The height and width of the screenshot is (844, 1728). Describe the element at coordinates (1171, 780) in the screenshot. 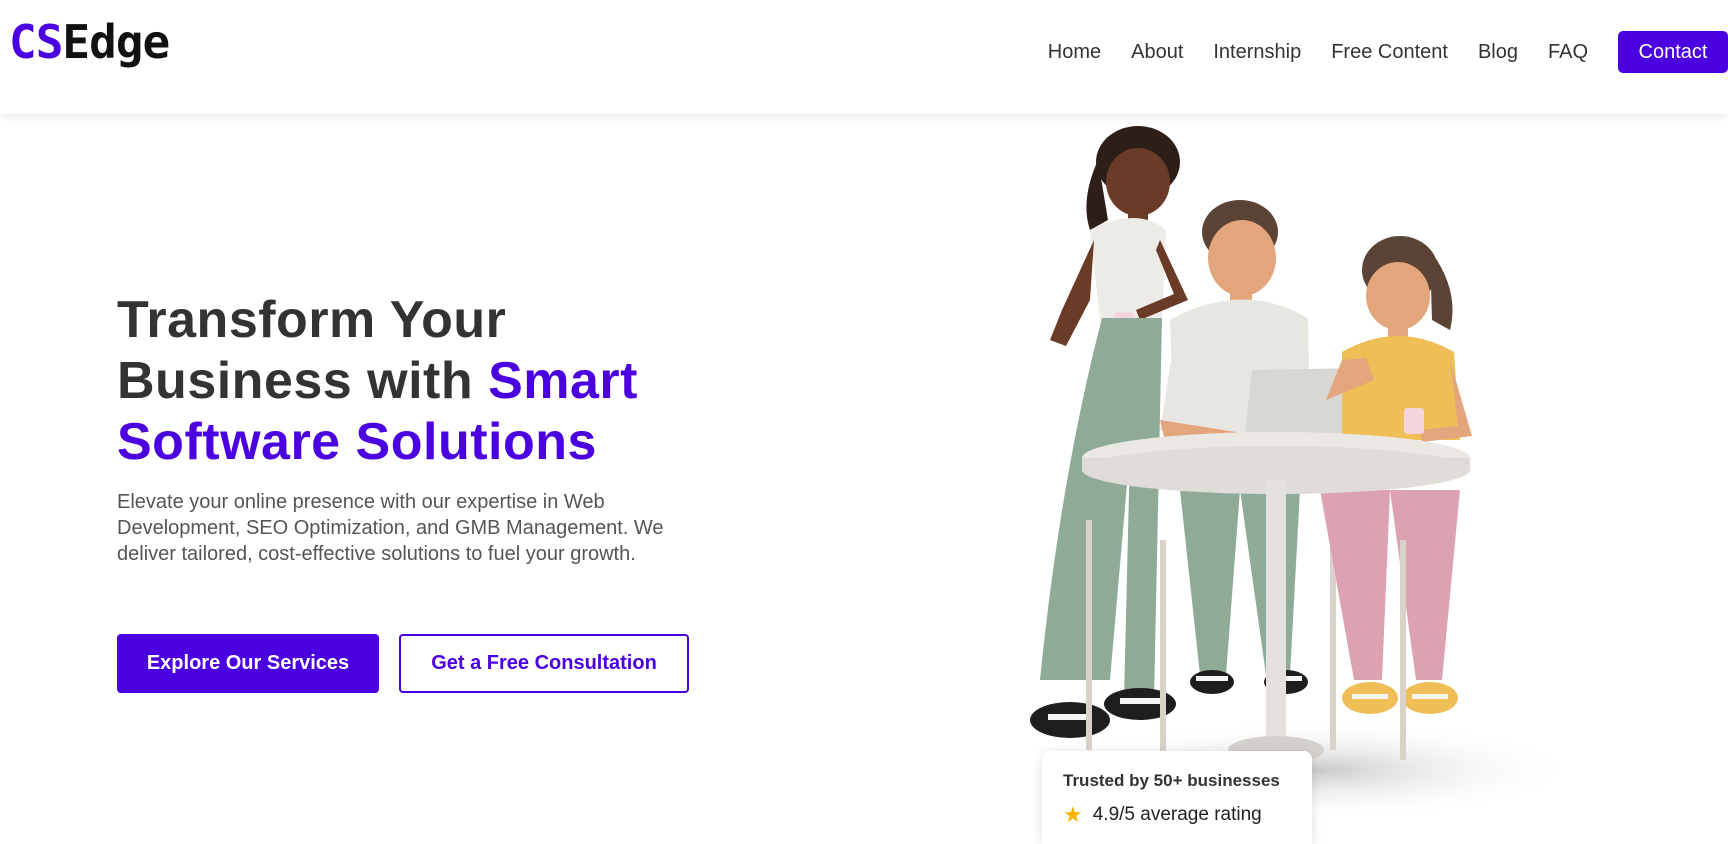

I see `trust-title: Trusted by 50+ businesses` at that location.